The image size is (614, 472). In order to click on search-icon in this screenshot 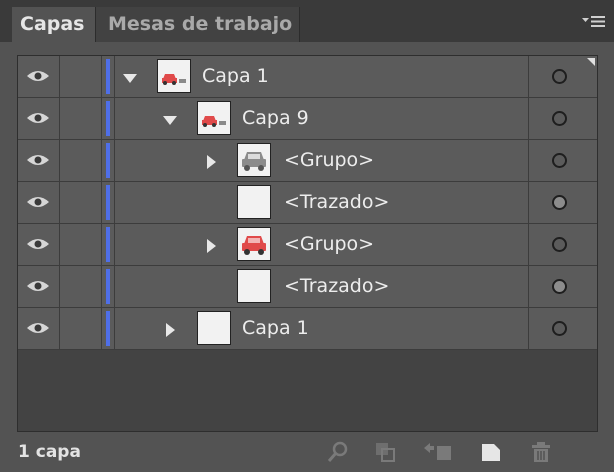, I will do `click(338, 452)`.